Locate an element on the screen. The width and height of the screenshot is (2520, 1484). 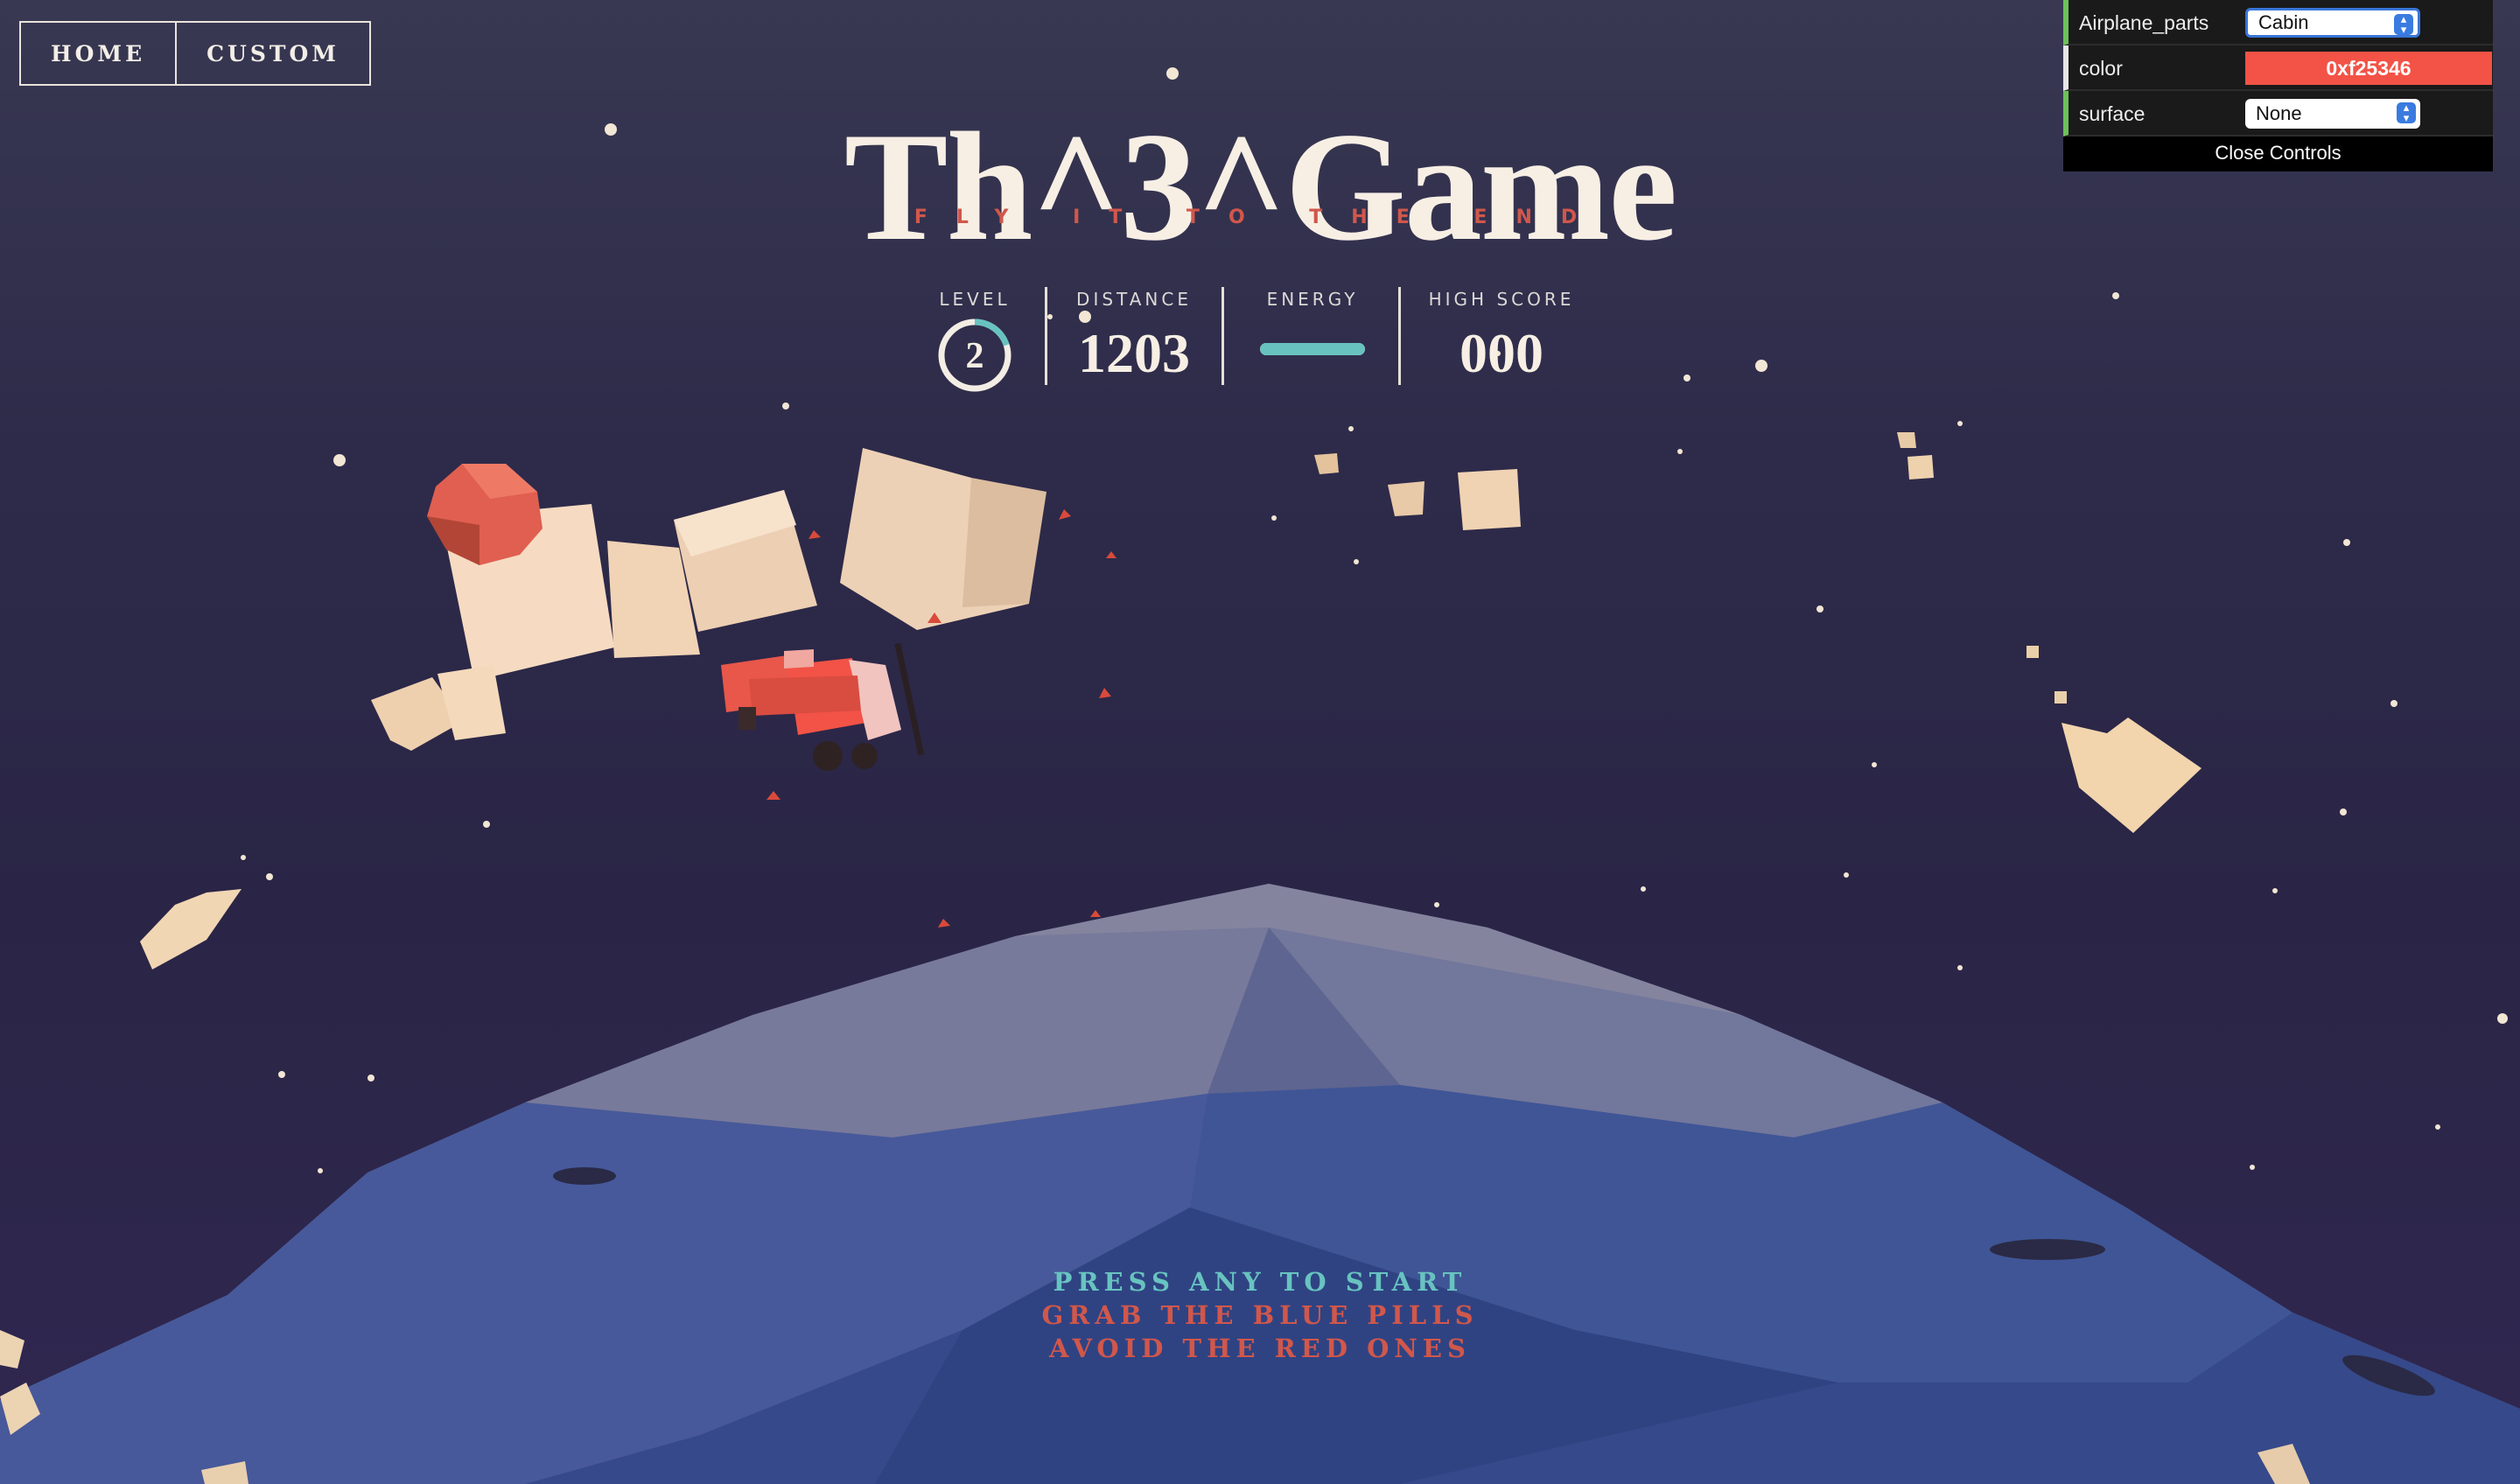
level-value: 2 is located at coordinates (975, 356).